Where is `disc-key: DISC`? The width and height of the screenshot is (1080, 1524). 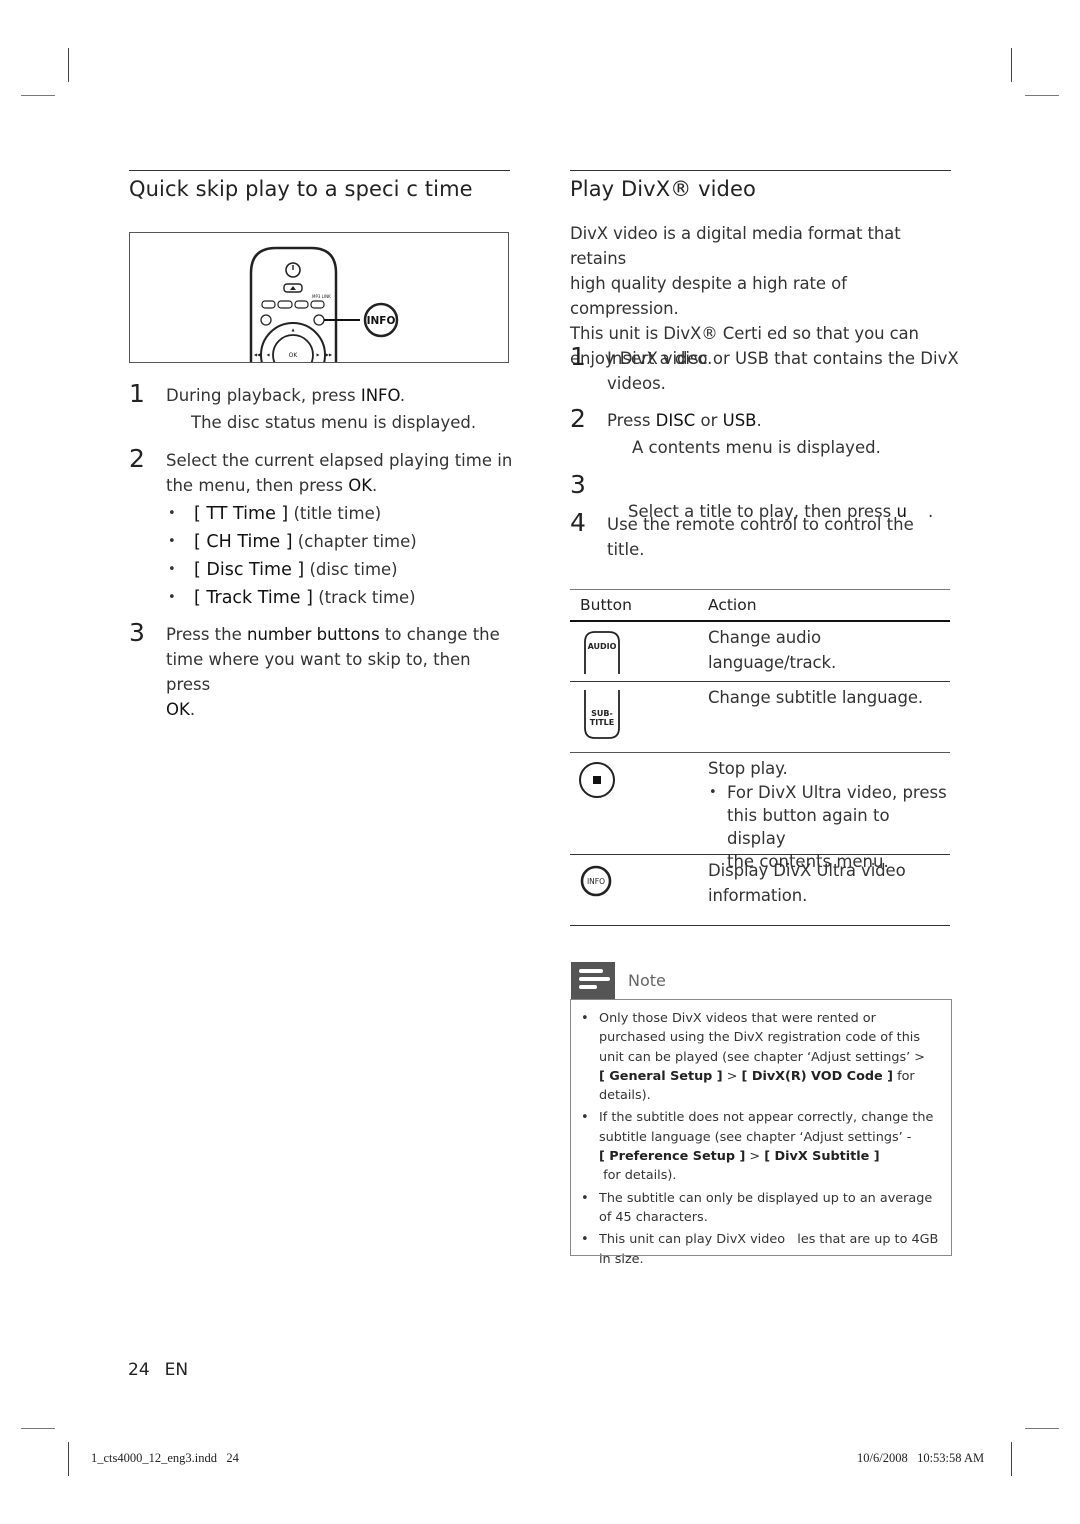 disc-key: DISC is located at coordinates (675, 420).